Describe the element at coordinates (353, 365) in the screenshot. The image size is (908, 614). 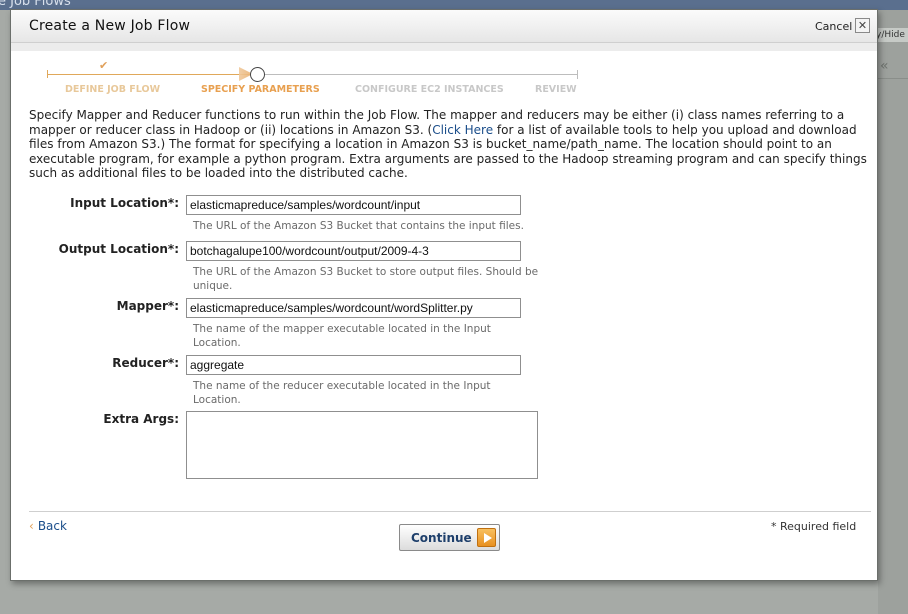
I see `reducer-field: aggregate` at that location.